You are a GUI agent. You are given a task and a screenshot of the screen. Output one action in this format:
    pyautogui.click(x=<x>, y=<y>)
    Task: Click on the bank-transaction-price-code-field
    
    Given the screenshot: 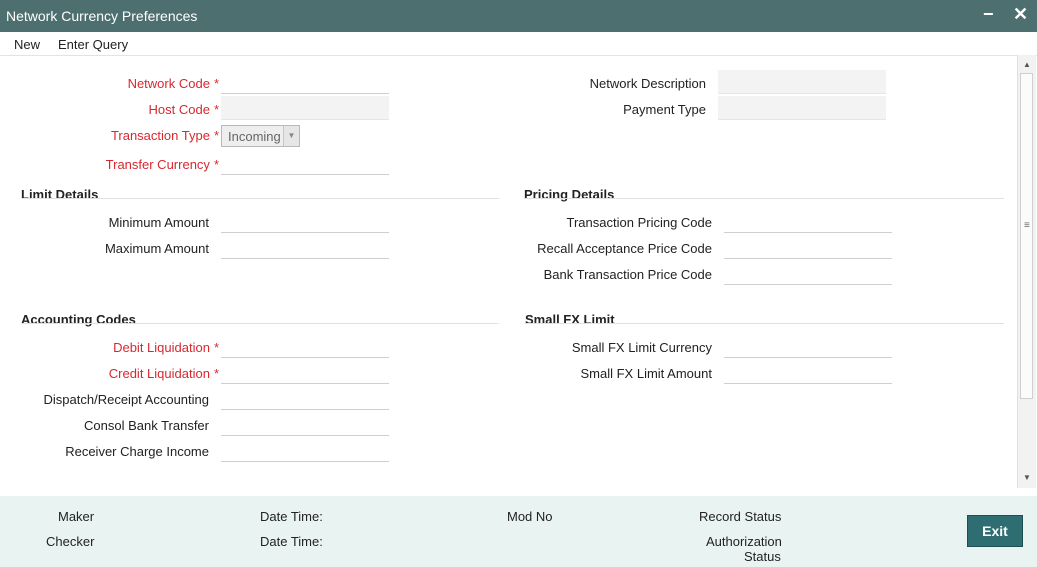 What is the action you would take?
    pyautogui.click(x=808, y=273)
    